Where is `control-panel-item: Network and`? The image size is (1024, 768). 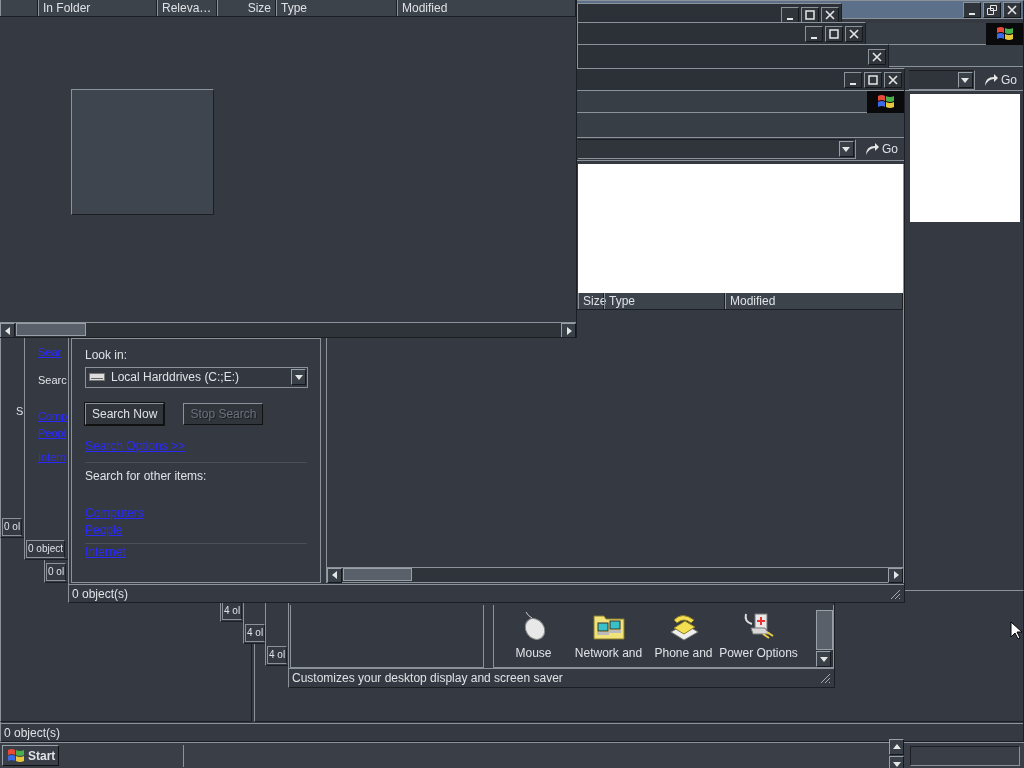 control-panel-item: Network and is located at coordinates (608, 638).